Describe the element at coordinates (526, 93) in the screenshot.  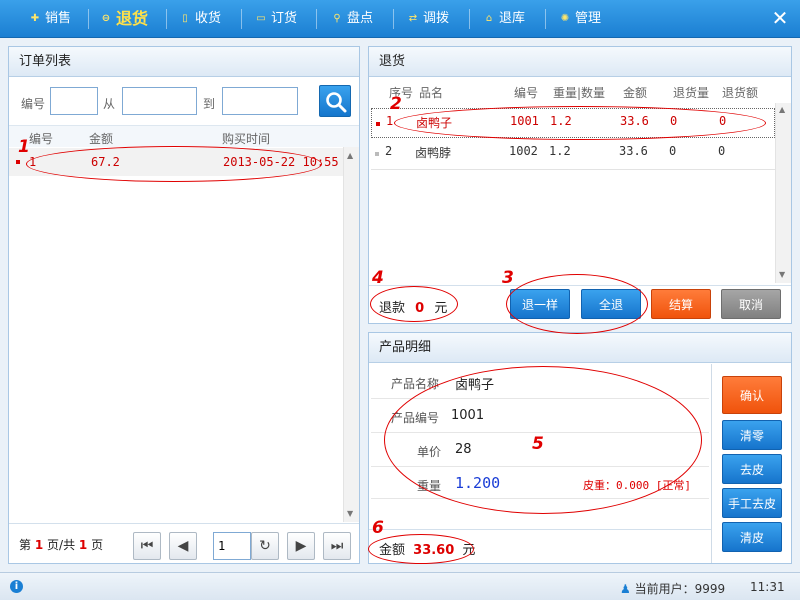
I see `col-code: 编号` at that location.